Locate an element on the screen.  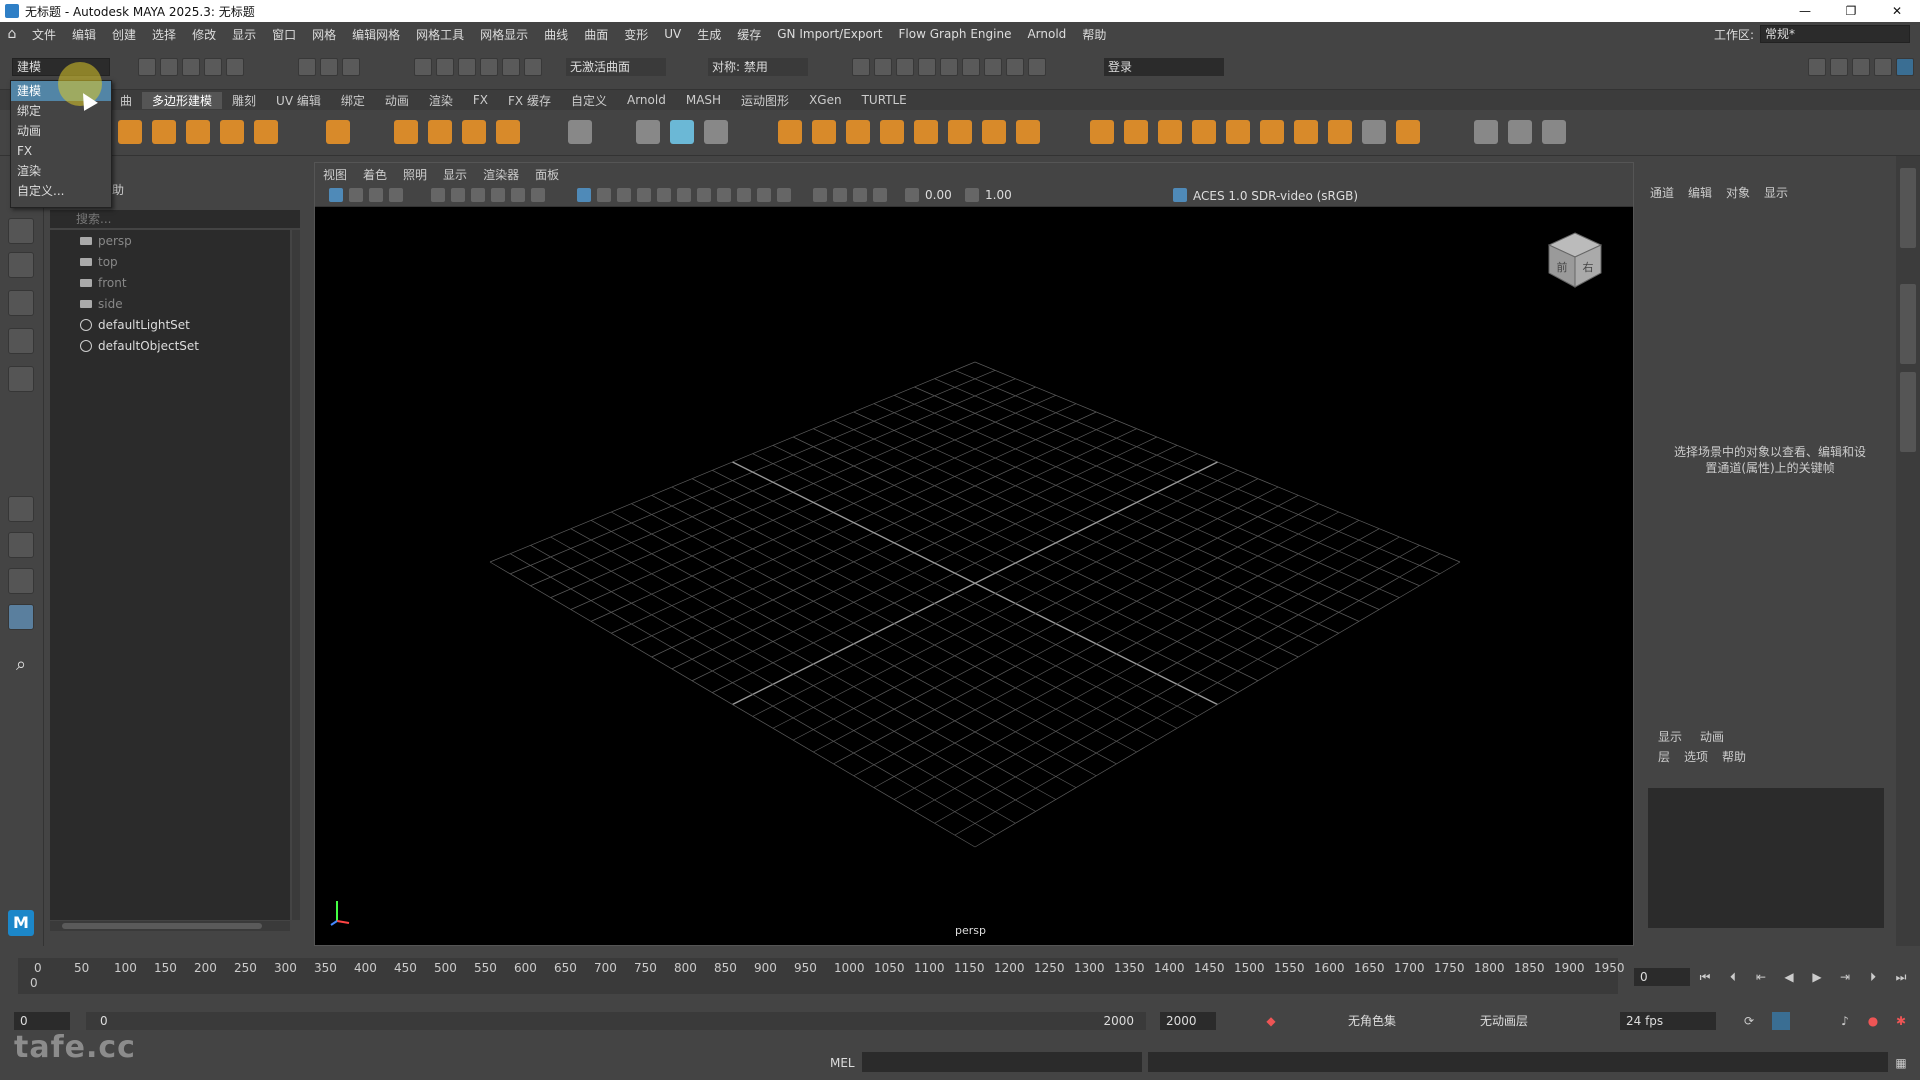
xray-joints-icon is located at coordinates (860, 195).